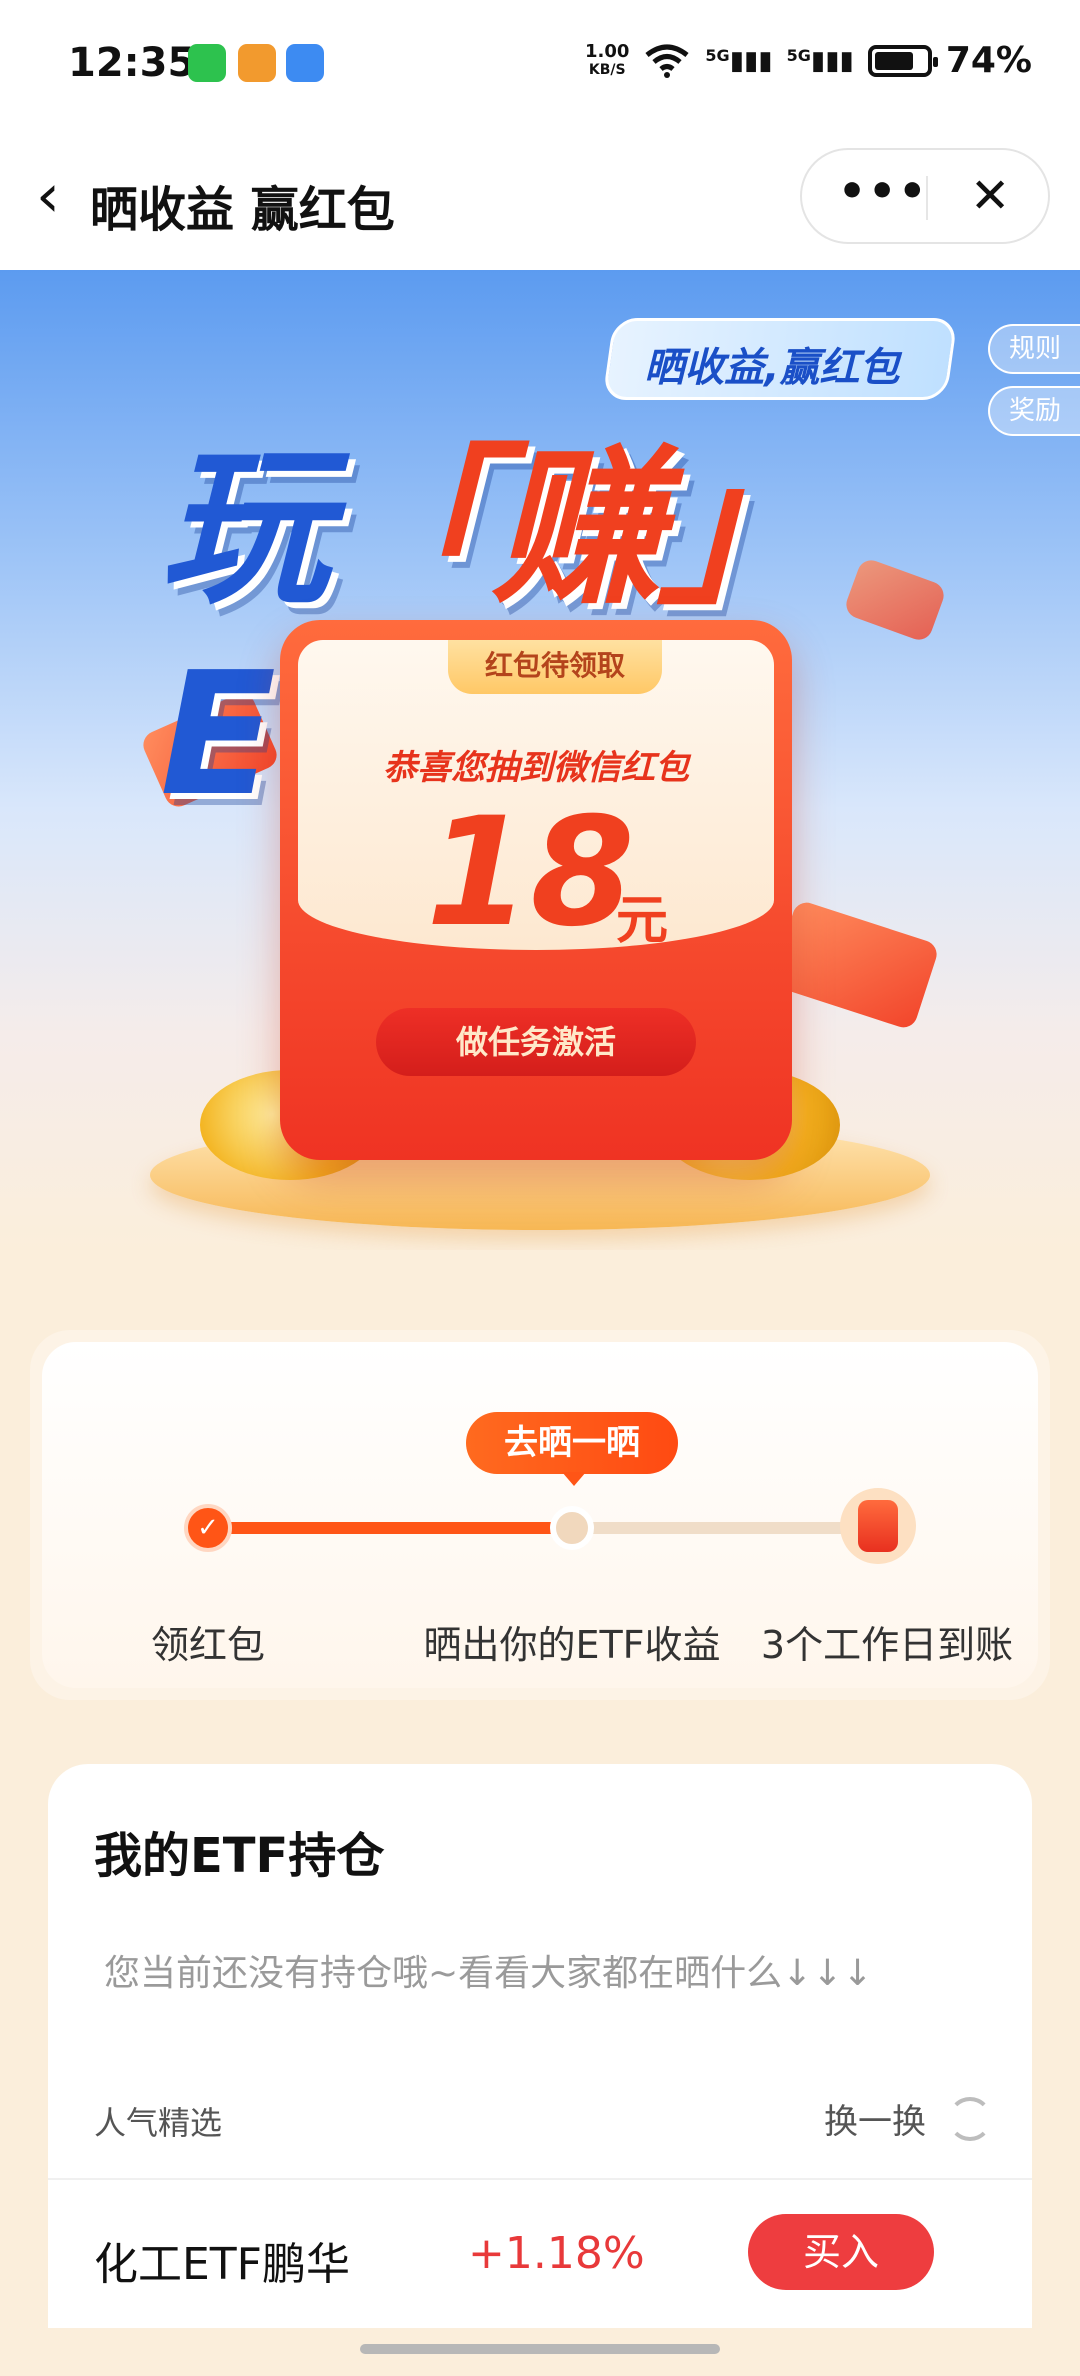 Image resolution: width=1080 pixels, height=2376 pixels. I want to click on floating-red-envelope, so click(855, 965).